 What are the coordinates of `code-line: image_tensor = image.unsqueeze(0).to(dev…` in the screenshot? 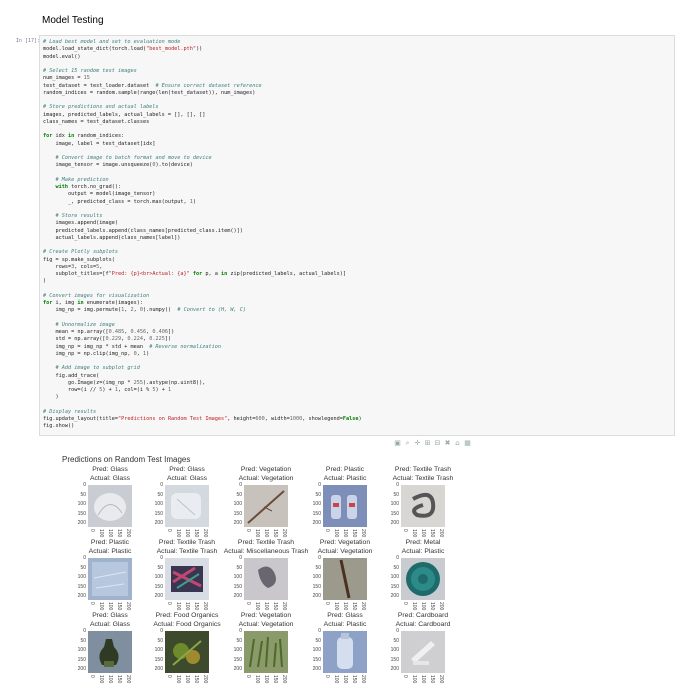 It's located at (357, 165).